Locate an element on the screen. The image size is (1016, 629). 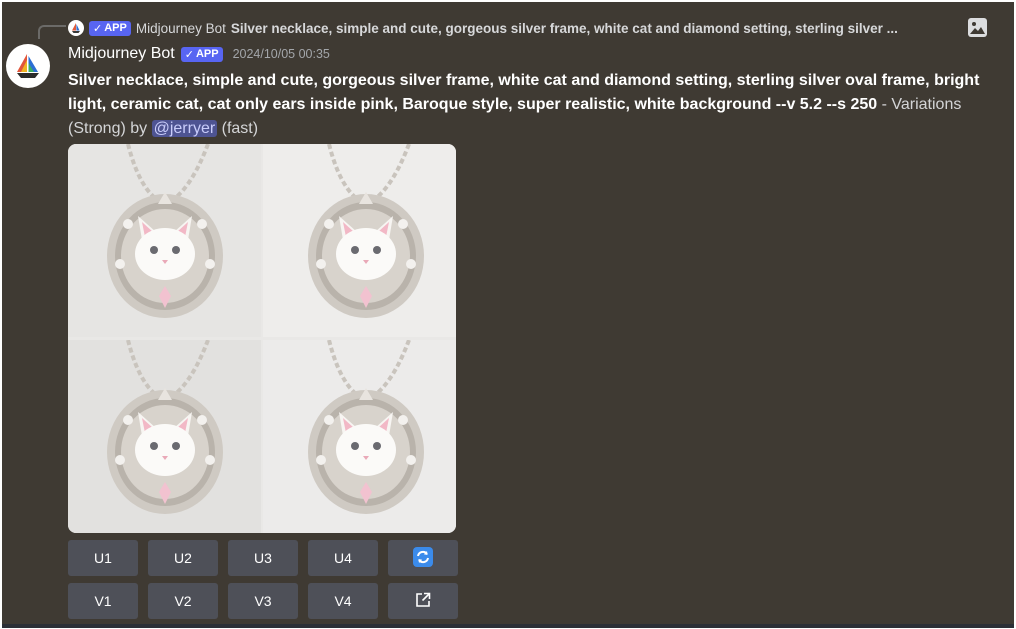
upscale-button-1: U1 is located at coordinates (103, 558).